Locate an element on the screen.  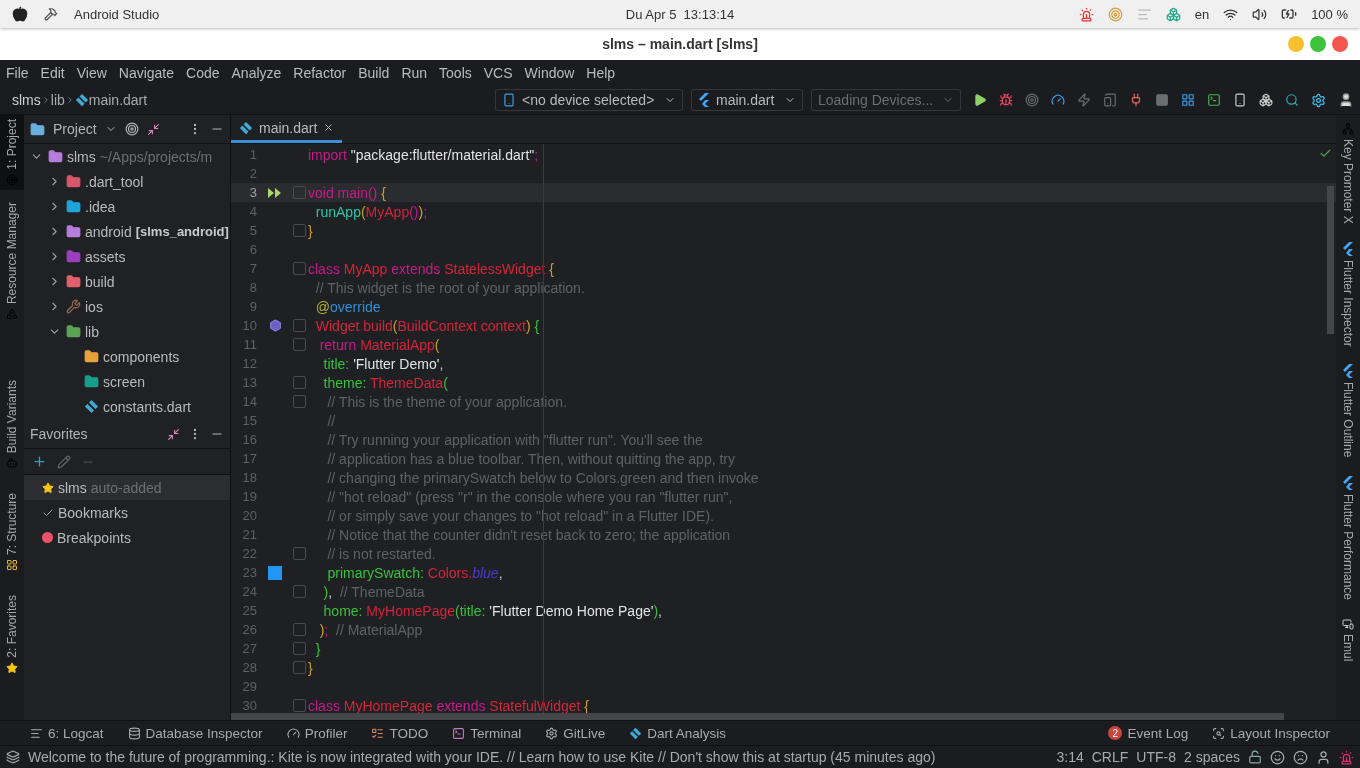
menu-item: View is located at coordinates (91, 73).